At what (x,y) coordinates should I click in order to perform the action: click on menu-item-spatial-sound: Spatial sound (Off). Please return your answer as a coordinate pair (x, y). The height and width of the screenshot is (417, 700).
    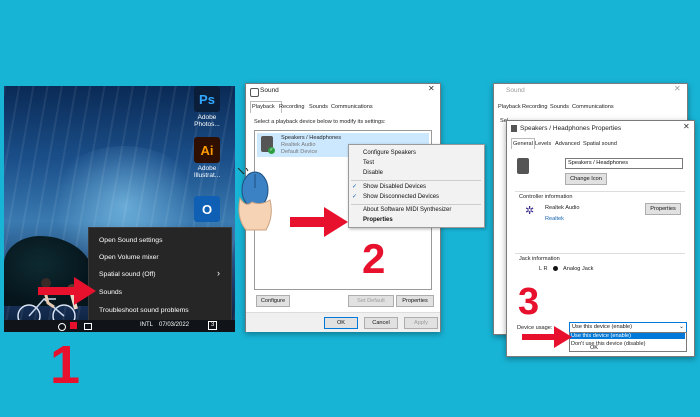
    Looking at the image, I should click on (127, 274).